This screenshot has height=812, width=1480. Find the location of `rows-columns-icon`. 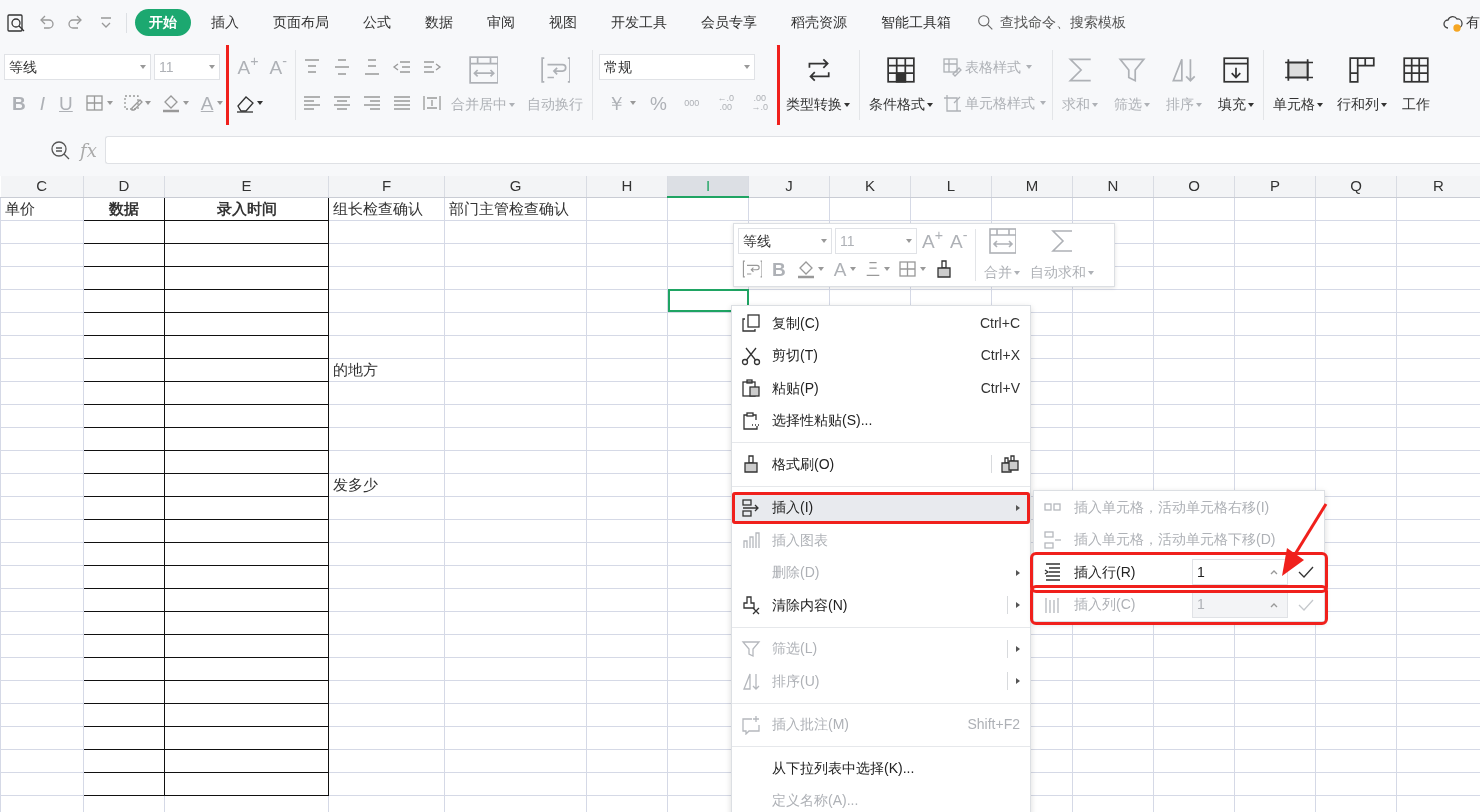

rows-columns-icon is located at coordinates (1361, 70).